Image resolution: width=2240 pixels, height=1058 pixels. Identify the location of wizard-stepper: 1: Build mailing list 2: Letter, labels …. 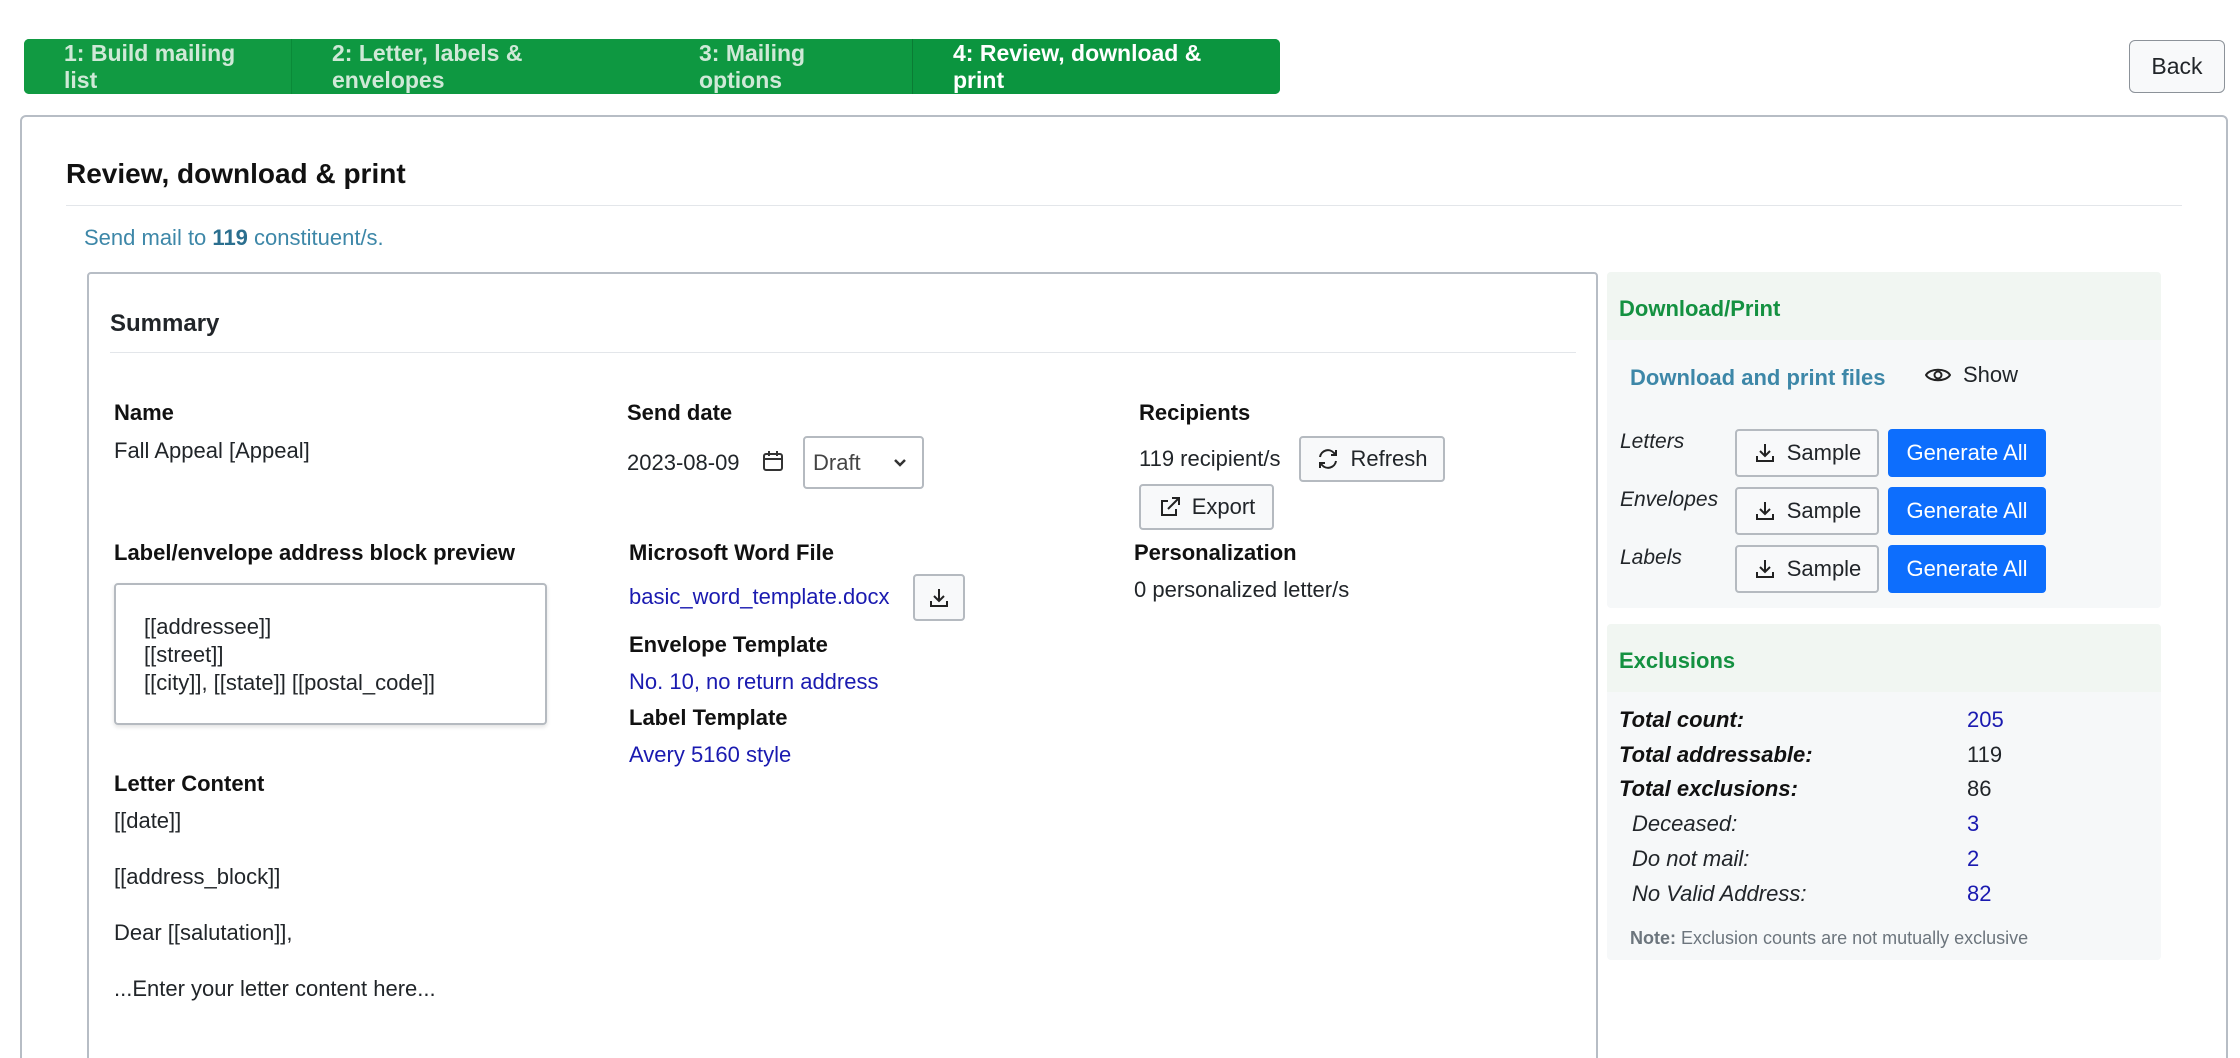
(652, 66).